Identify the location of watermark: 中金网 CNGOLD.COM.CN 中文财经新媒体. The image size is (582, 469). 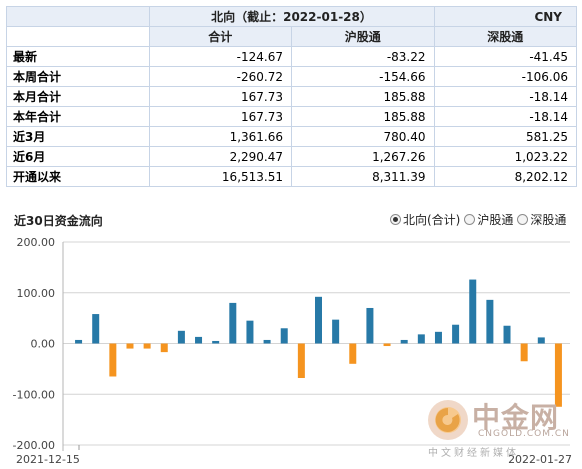
(501, 431).